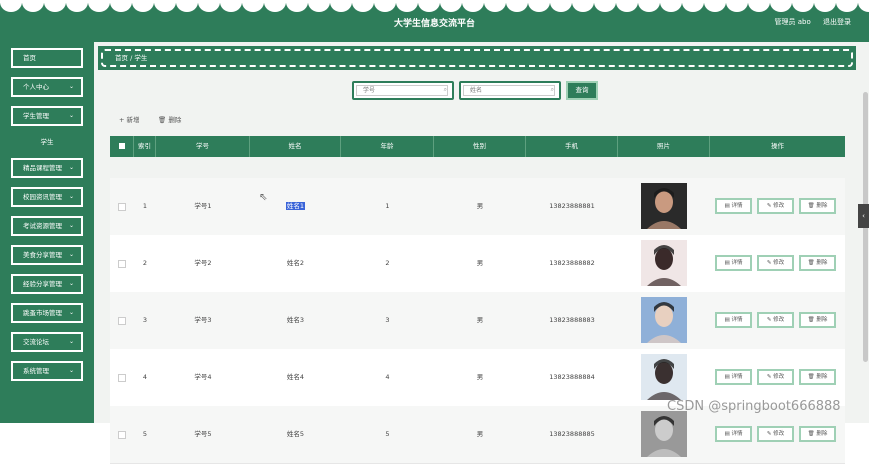 The image size is (869, 464). I want to click on sidebar-item-exam-resources: 考试资源管理 ⌄, so click(47, 226).